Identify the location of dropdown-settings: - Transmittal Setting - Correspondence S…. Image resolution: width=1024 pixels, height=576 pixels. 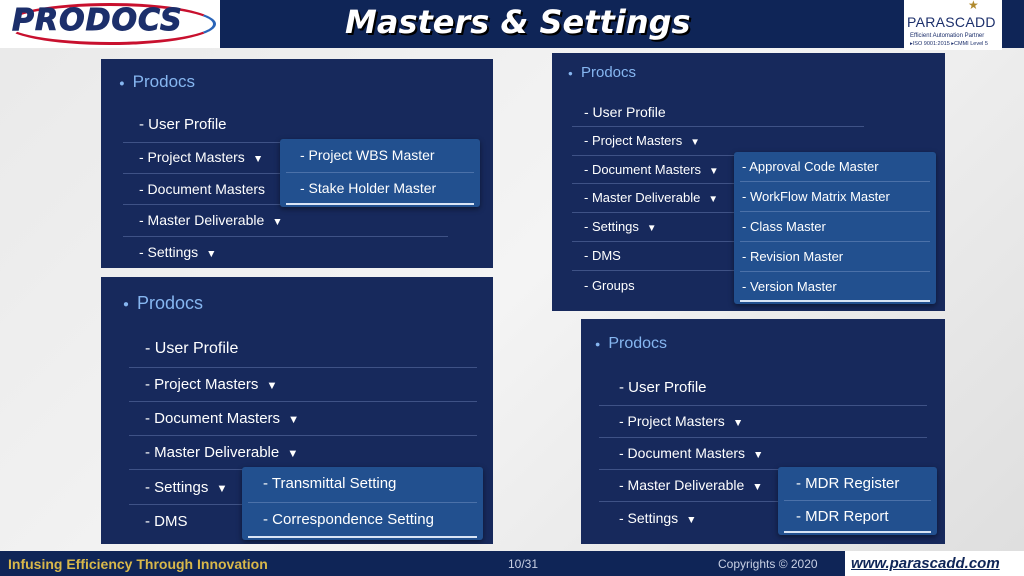
(362, 503).